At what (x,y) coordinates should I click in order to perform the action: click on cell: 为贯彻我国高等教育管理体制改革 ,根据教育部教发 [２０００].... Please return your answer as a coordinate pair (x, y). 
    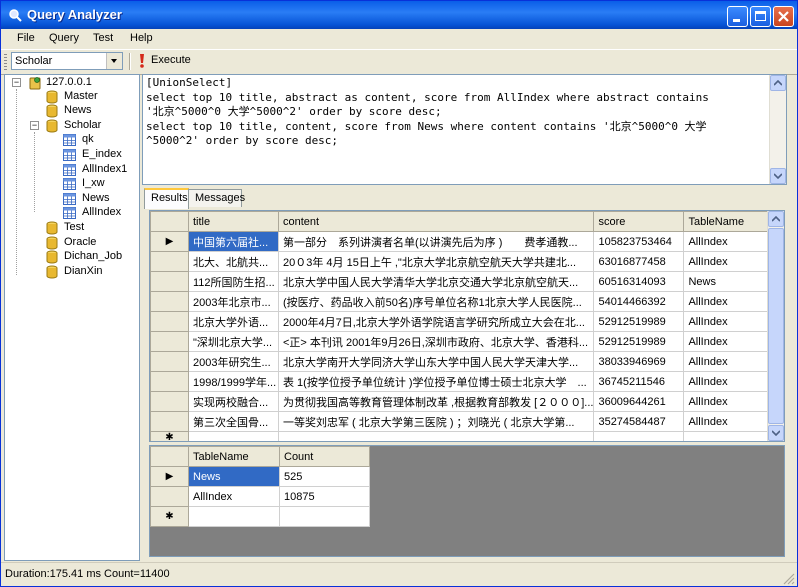
    Looking at the image, I should click on (436, 401).